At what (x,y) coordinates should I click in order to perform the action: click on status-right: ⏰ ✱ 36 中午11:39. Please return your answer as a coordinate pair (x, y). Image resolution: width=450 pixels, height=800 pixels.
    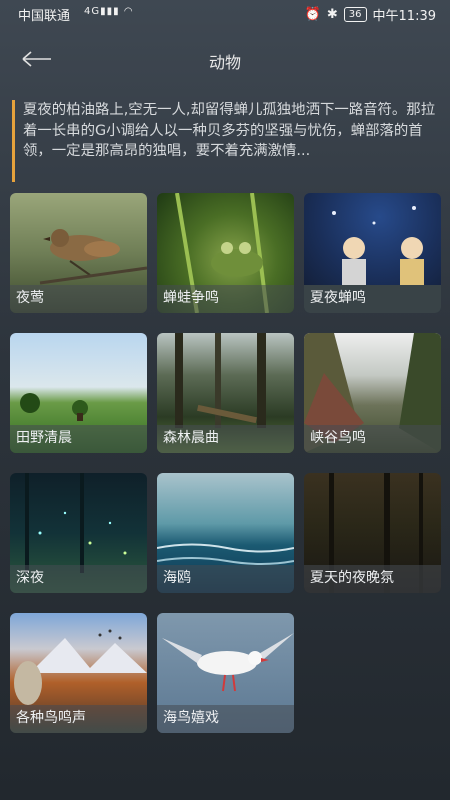
    Looking at the image, I should click on (370, 14).